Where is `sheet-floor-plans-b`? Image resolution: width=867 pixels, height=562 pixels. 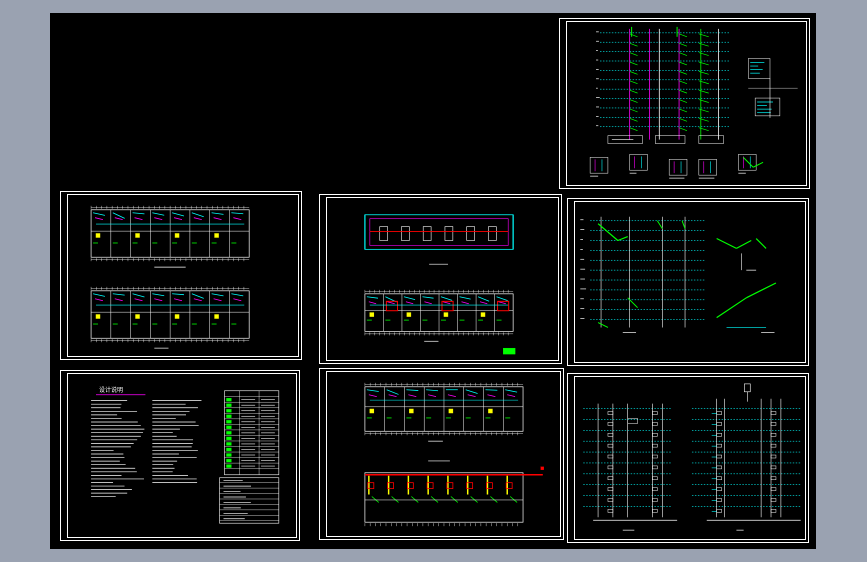 sheet-floor-plans-b is located at coordinates (440, 279).